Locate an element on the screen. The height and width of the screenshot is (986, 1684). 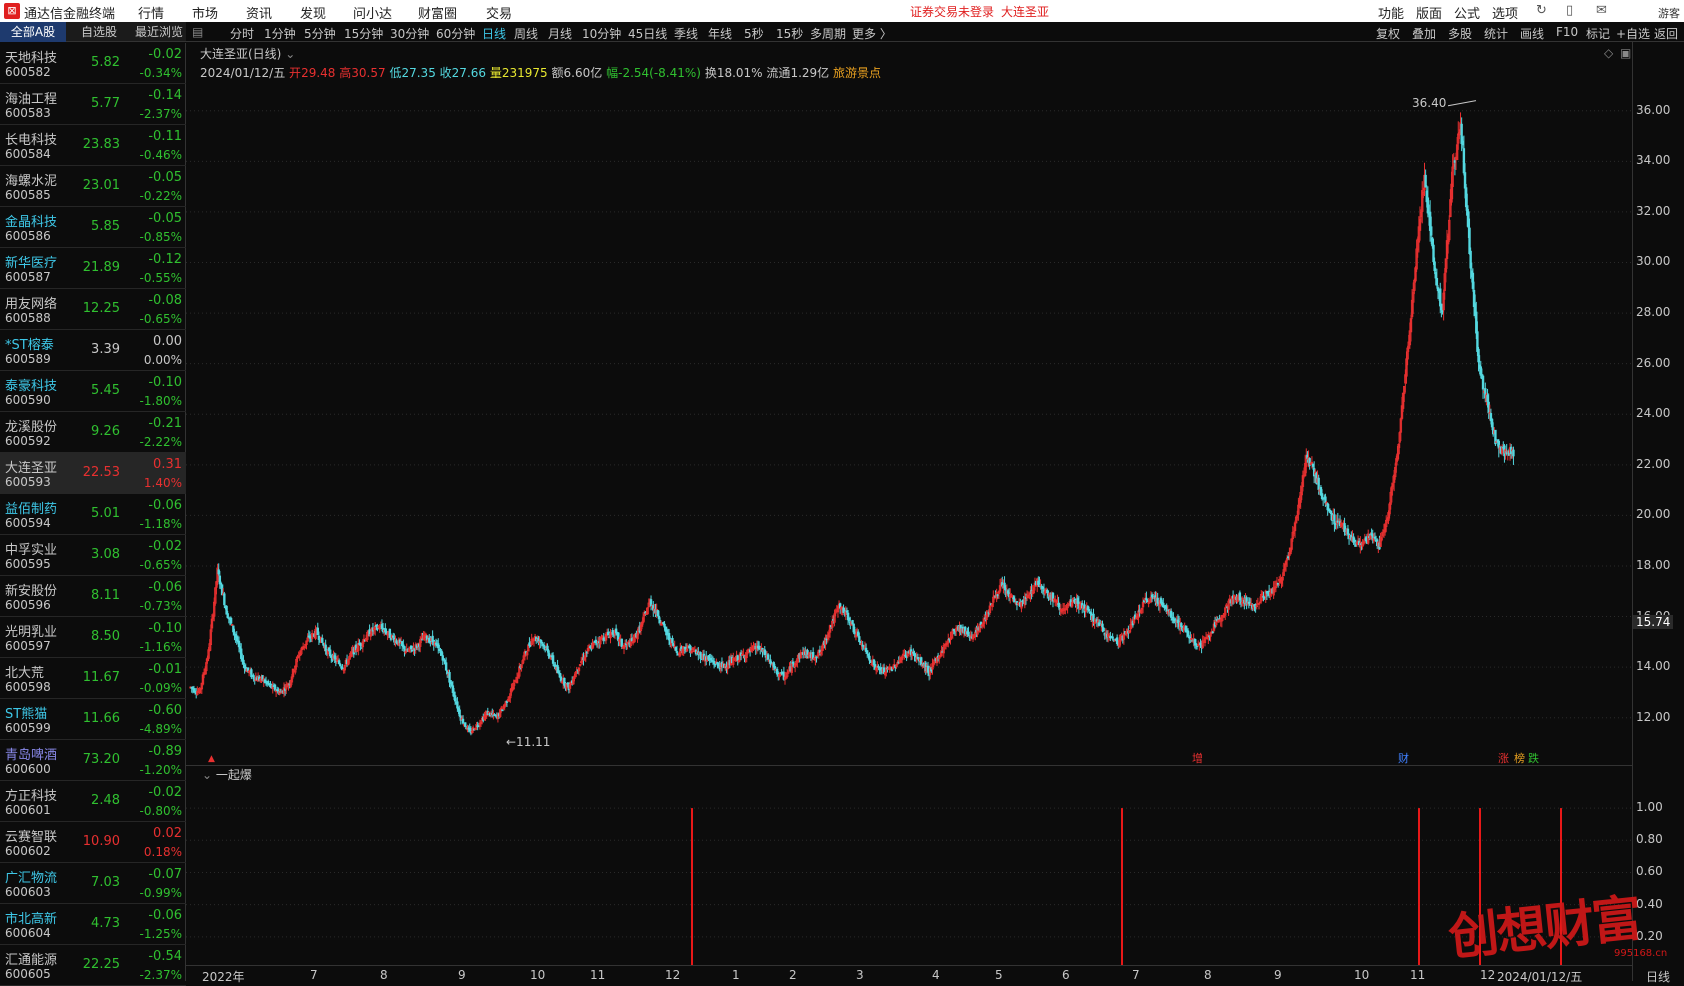
stock-list-row: ST熊猫 600599 11.66 -0.60 -4.89% is located at coordinates (93, 719).